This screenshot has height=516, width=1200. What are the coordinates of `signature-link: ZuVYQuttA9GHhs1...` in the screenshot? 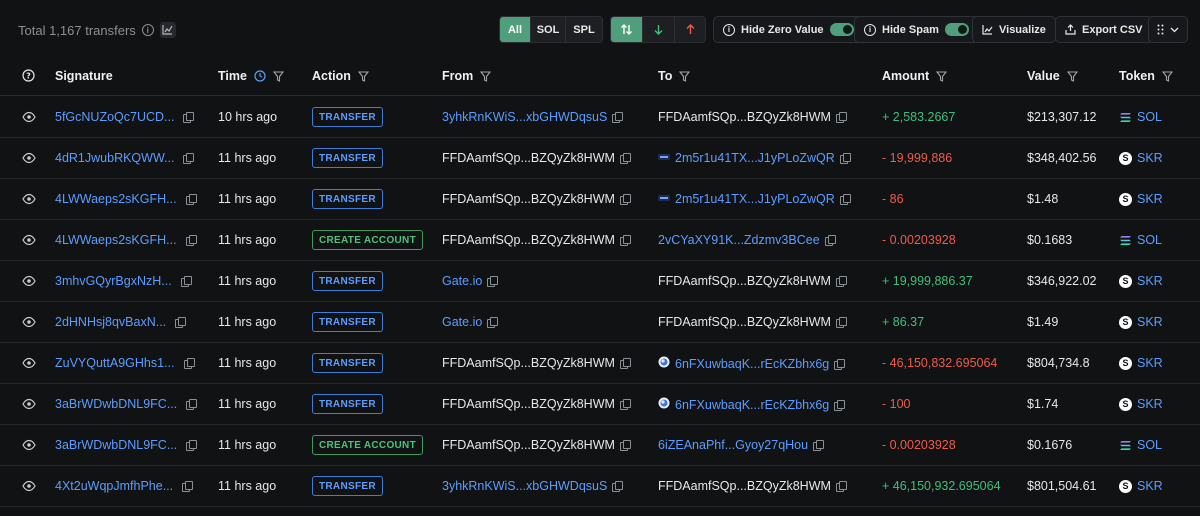 It's located at (115, 363).